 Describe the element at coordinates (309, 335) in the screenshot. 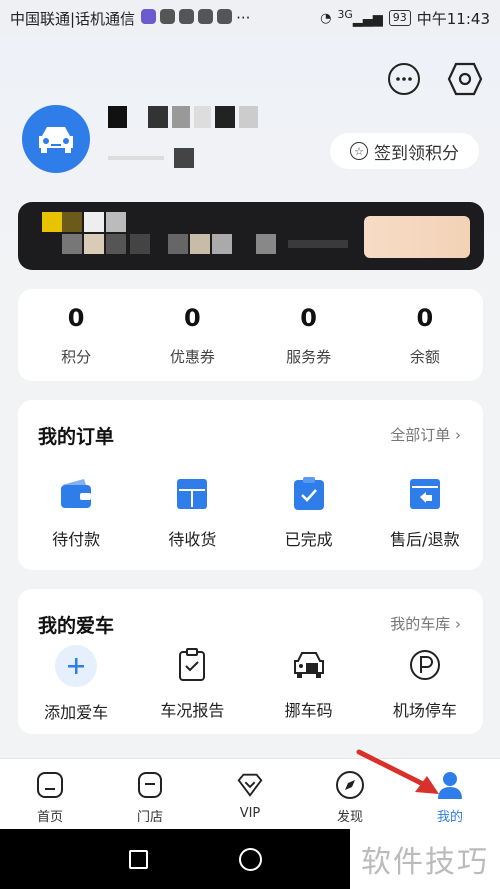

I see `stat-service-vouchers: 0 服务券` at that location.